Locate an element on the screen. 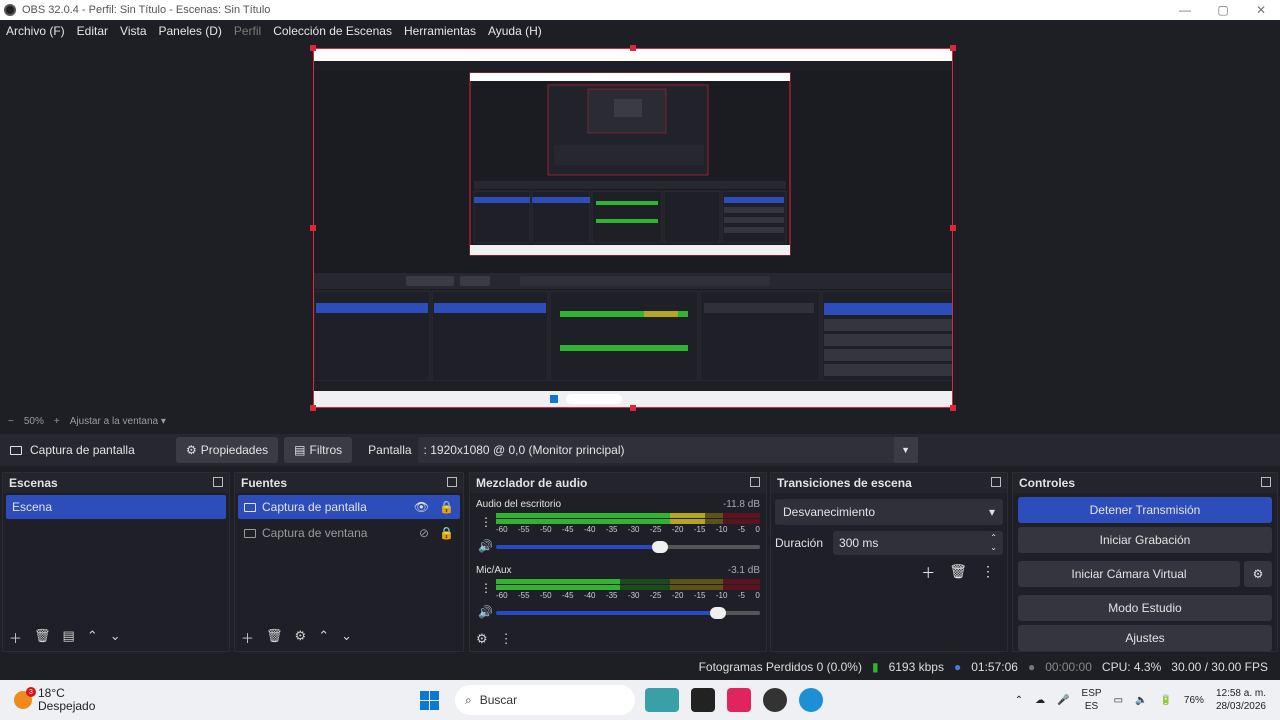 This screenshot has height=720, width=1280. maximize-button: ▢ is located at coordinates (1223, 10).